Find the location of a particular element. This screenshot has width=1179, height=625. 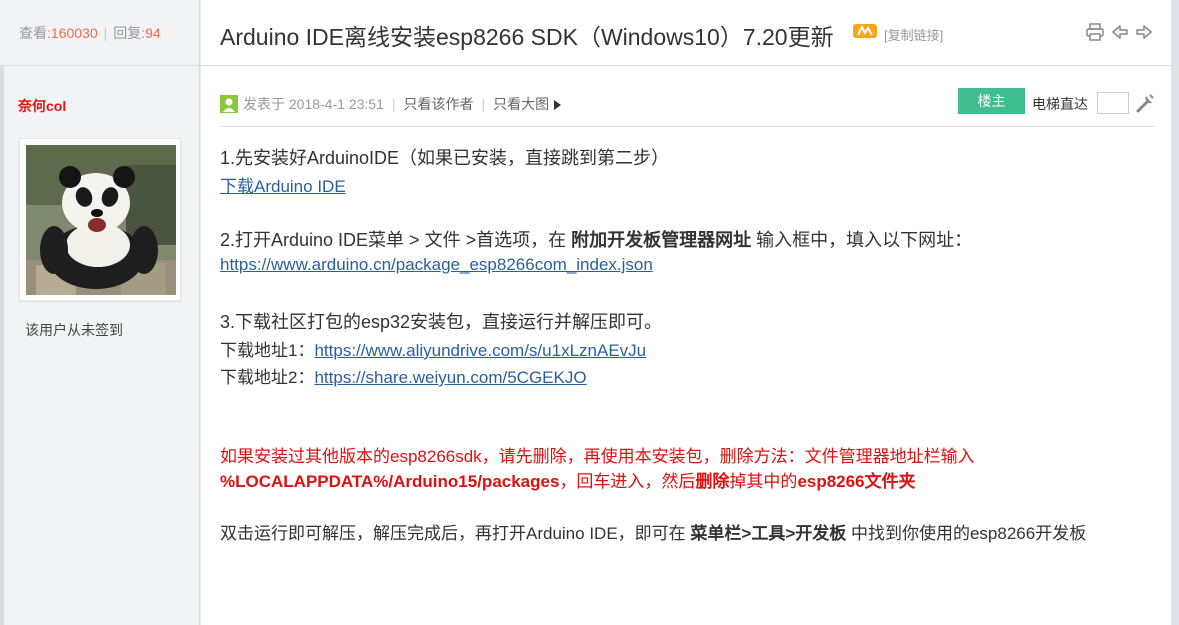

download-2-label: 下载地址2： is located at coordinates (267, 377).